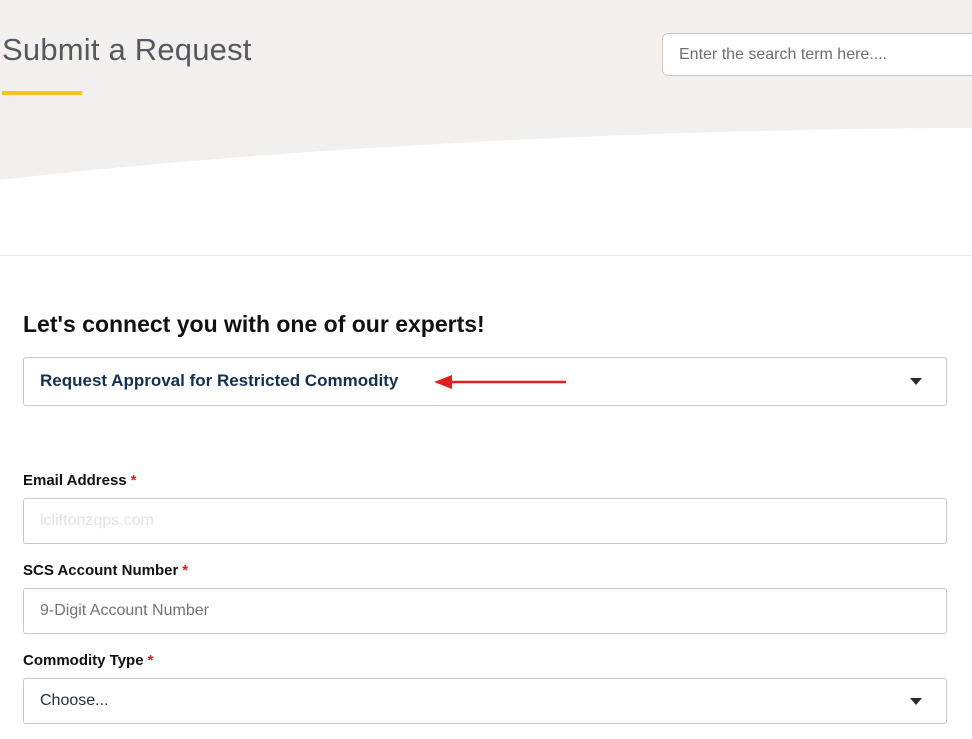  I want to click on commodity-type-label: Commodity Type *, so click(88, 660).